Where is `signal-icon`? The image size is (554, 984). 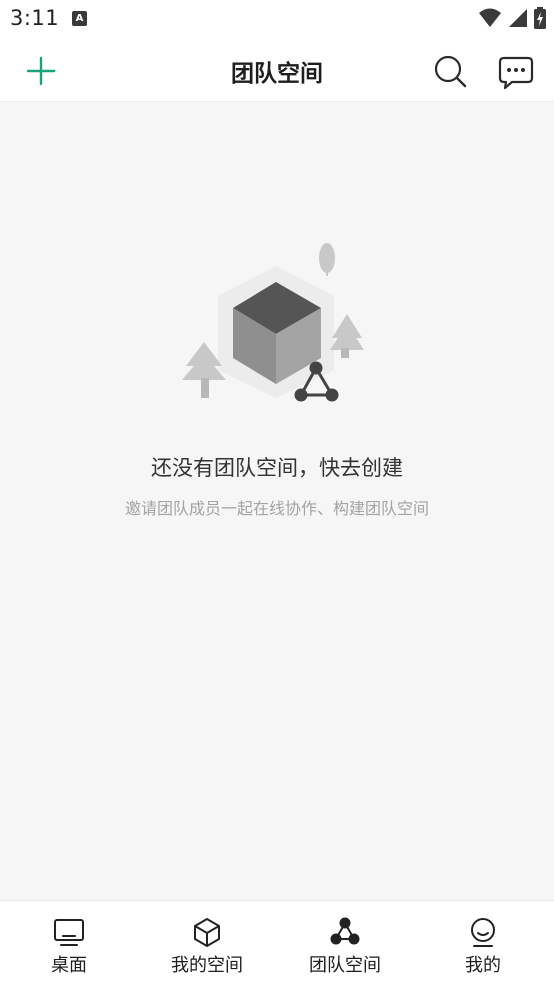 signal-icon is located at coordinates (518, 18).